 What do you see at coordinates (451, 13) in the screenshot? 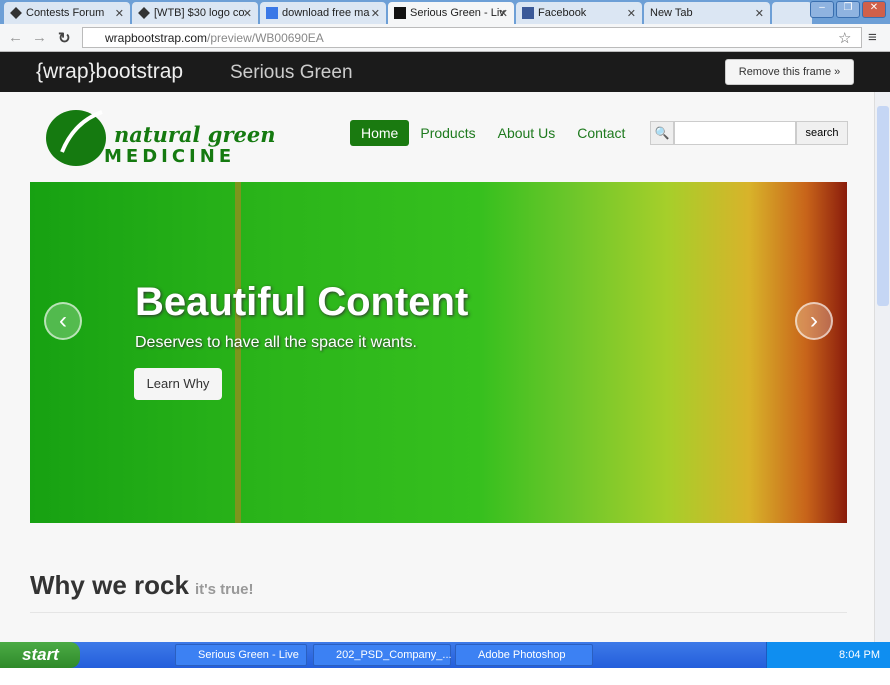
I see `tab-serious-green: Serious Green - Liv ✕` at bounding box center [451, 13].